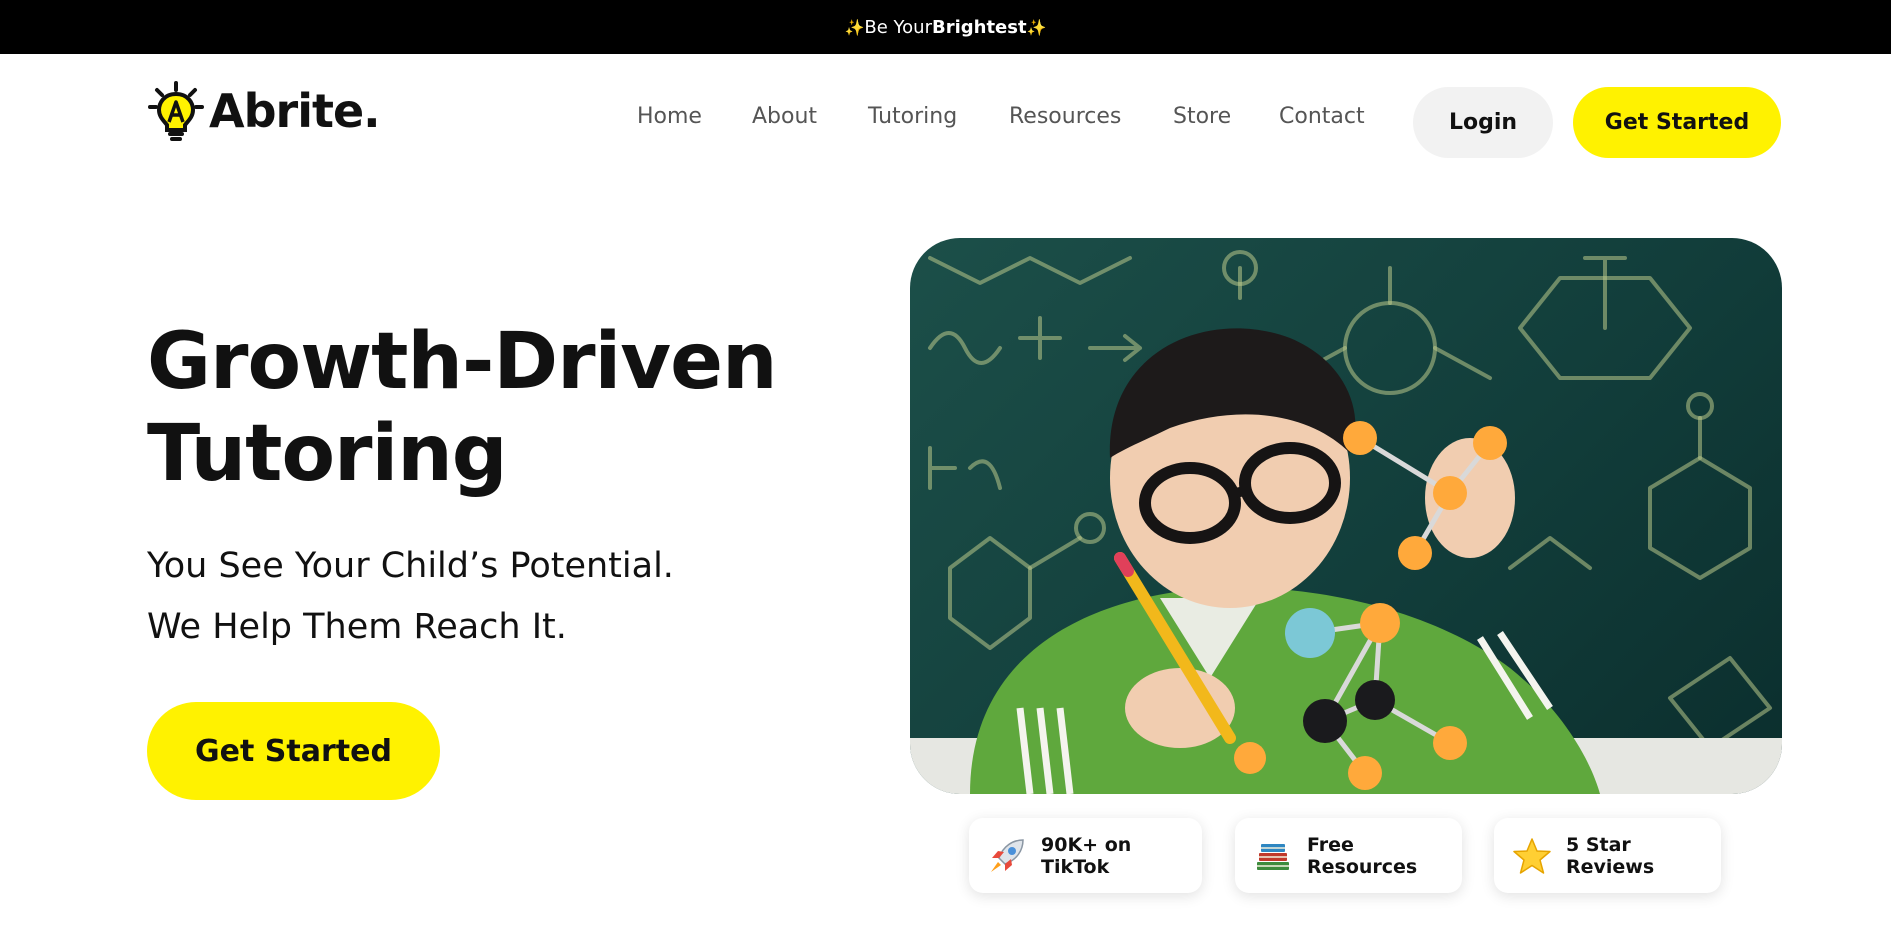 This screenshot has height=945, width=1891. What do you see at coordinates (1007, 856) in the screenshot?
I see `rocket-icon` at bounding box center [1007, 856].